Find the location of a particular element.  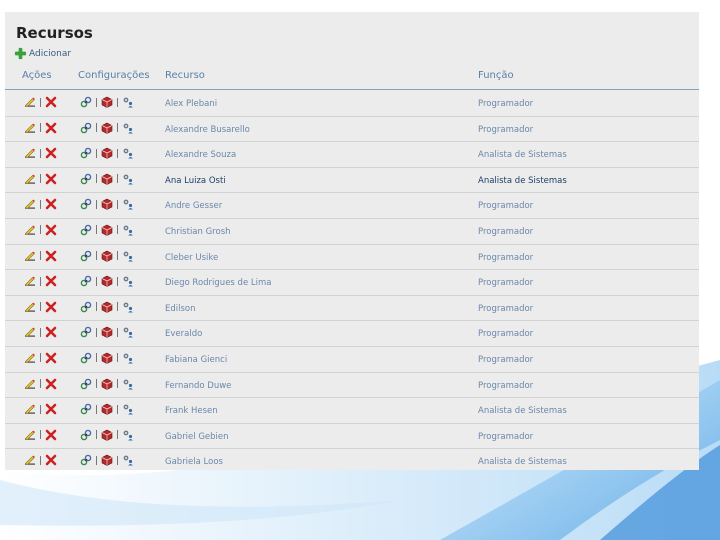

resource-name: Diego Rodrigues de Lima is located at coordinates (218, 283).